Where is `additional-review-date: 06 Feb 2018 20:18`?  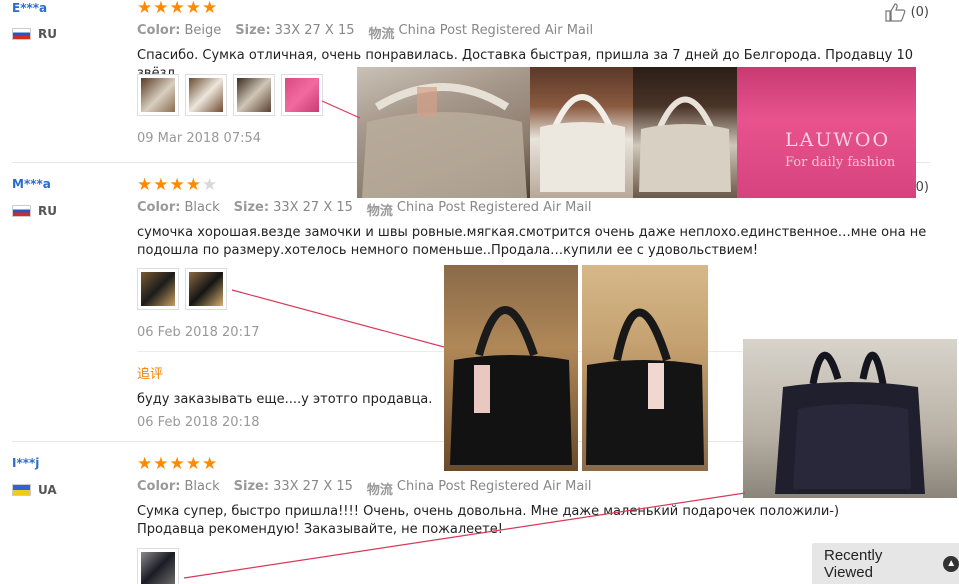 additional-review-date: 06 Feb 2018 20:18 is located at coordinates (198, 422).